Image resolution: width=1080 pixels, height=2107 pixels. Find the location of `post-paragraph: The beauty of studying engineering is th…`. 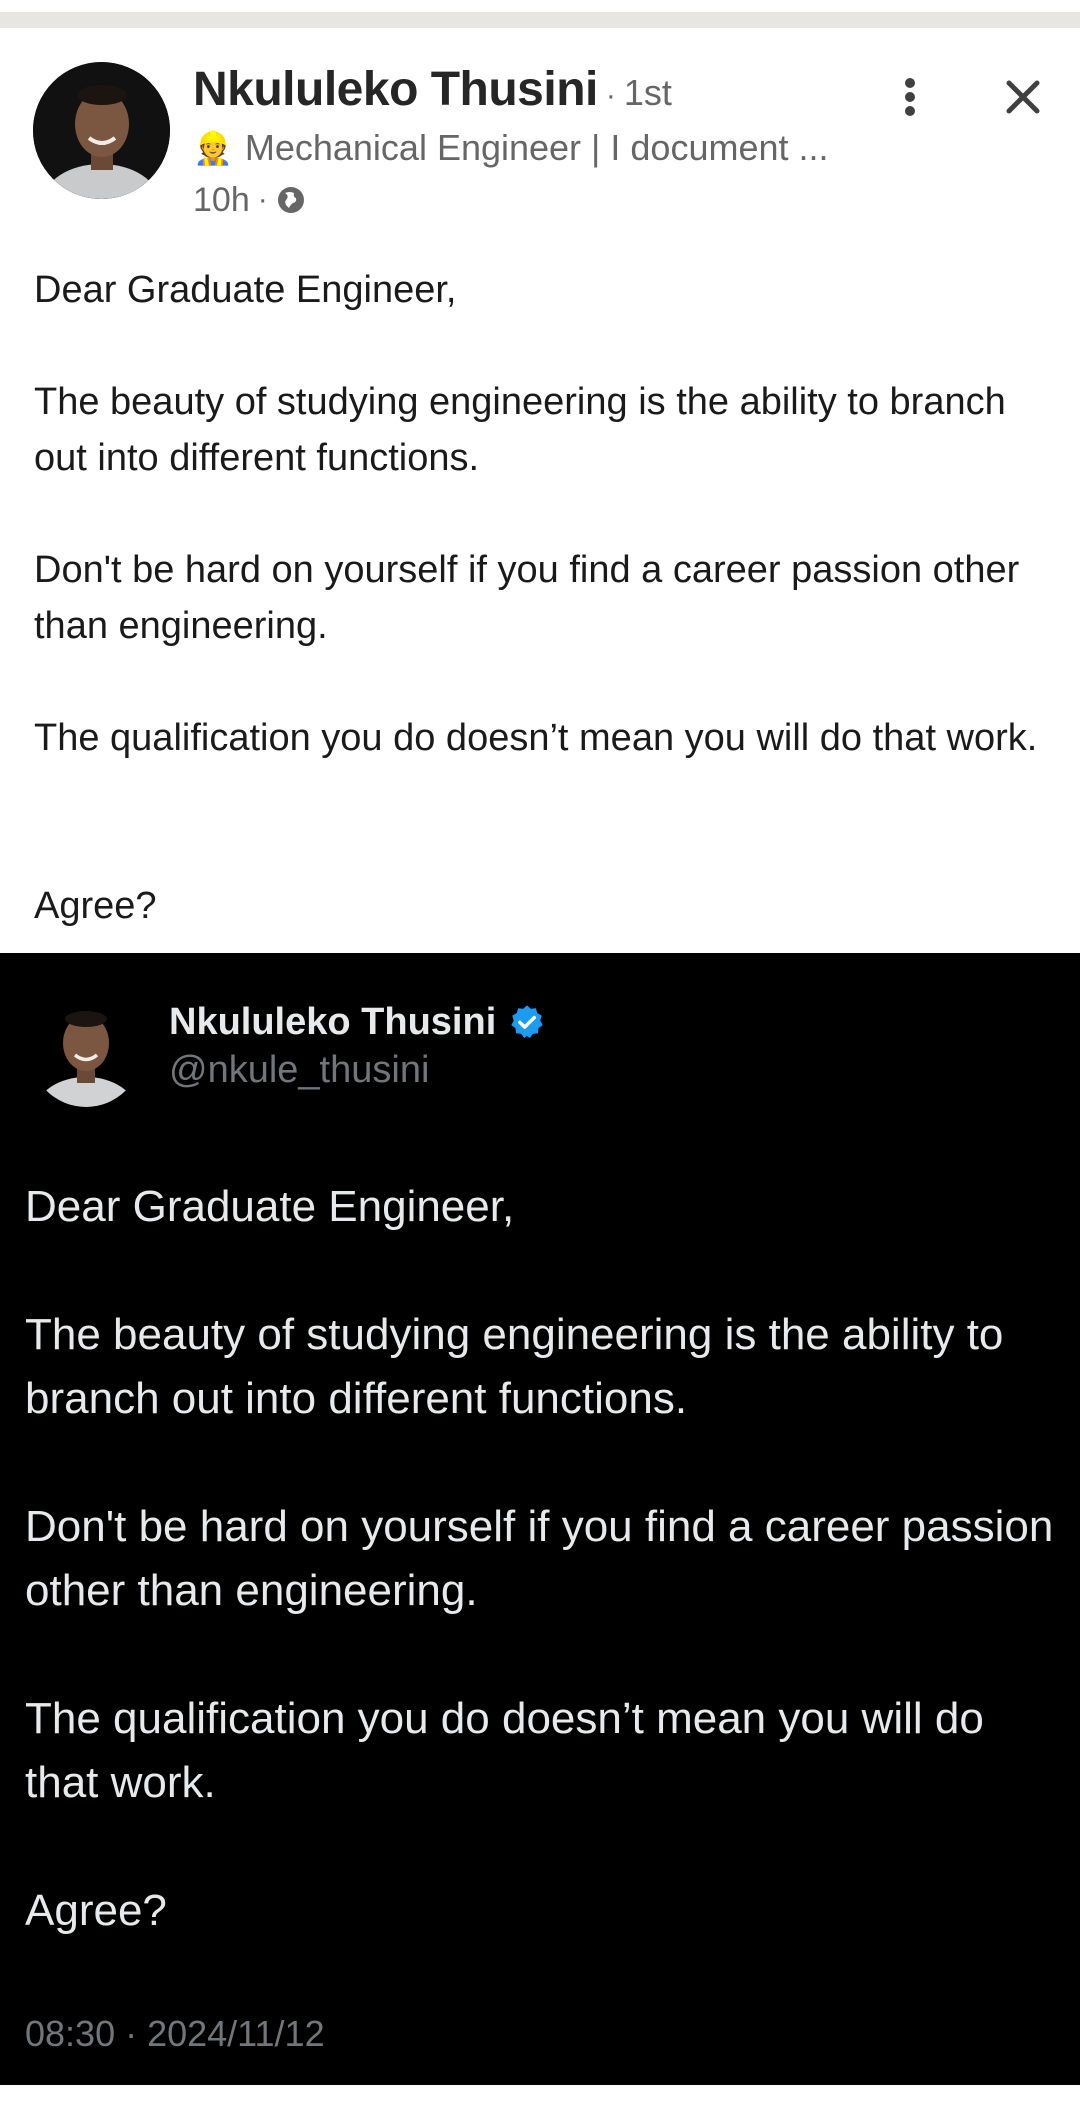

post-paragraph: The beauty of studying engineering is th… is located at coordinates (520, 430).